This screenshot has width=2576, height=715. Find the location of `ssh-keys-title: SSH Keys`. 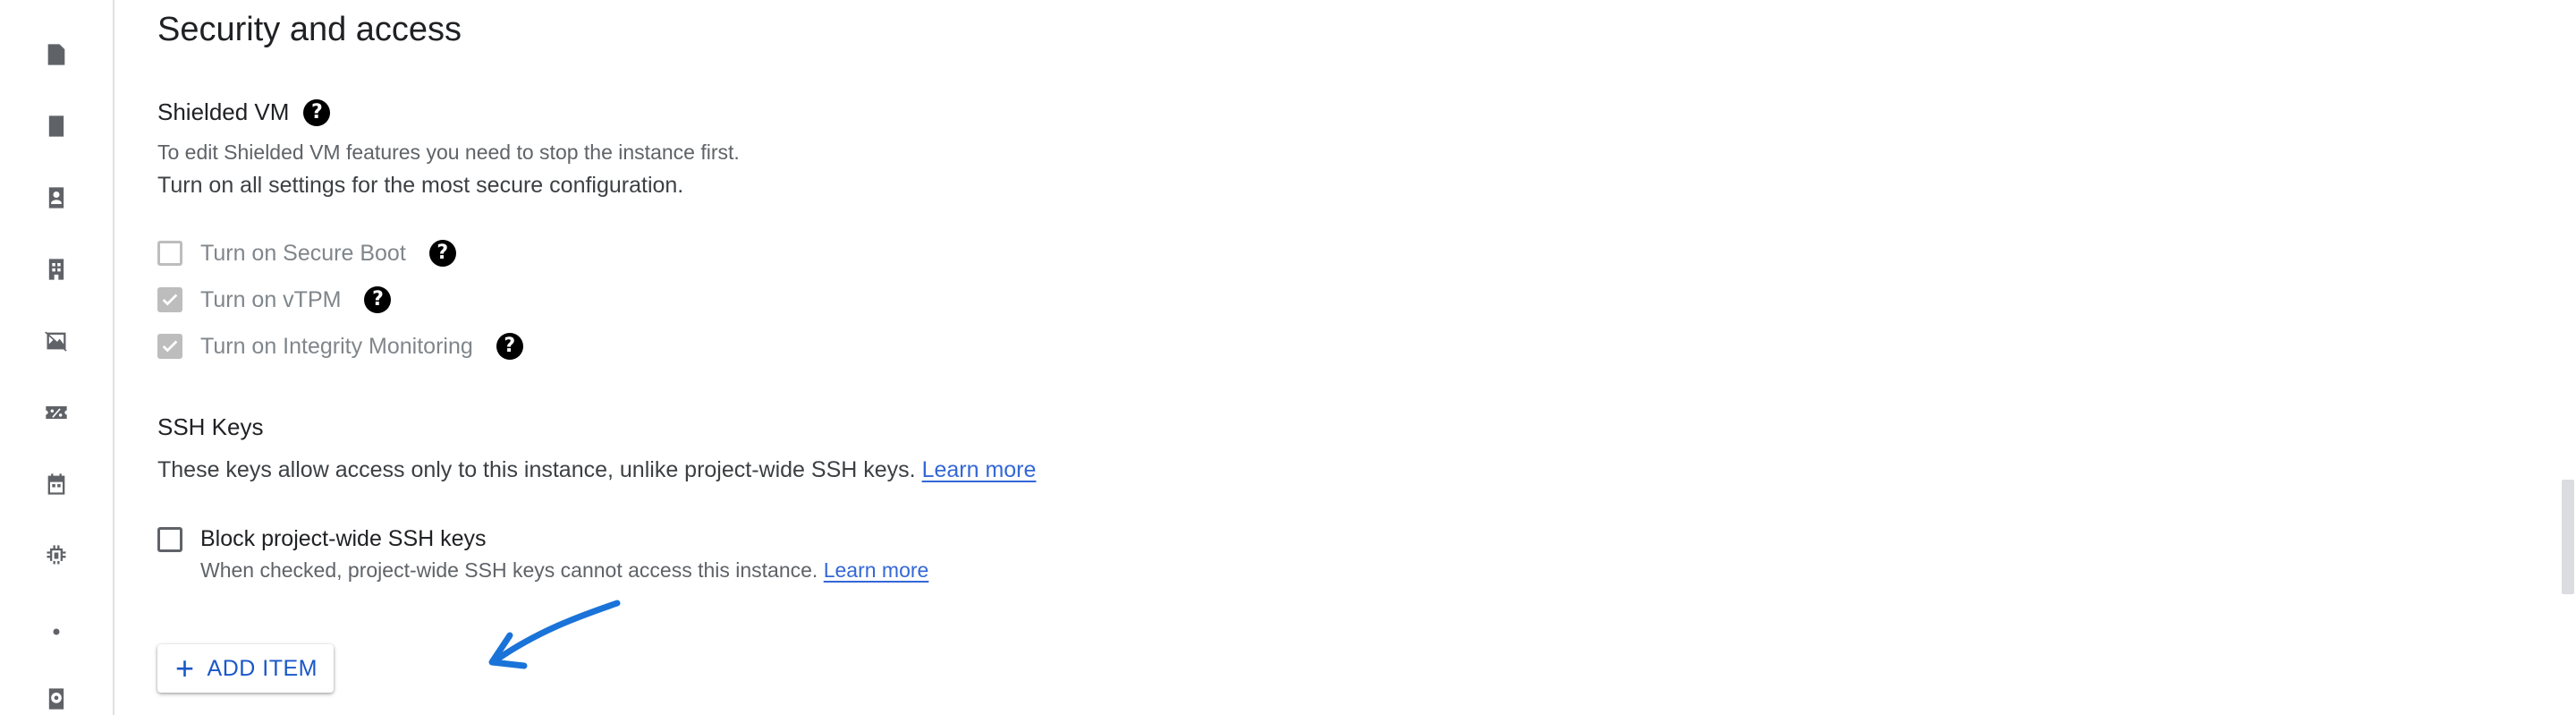

ssh-keys-title: SSH Keys is located at coordinates (210, 427).